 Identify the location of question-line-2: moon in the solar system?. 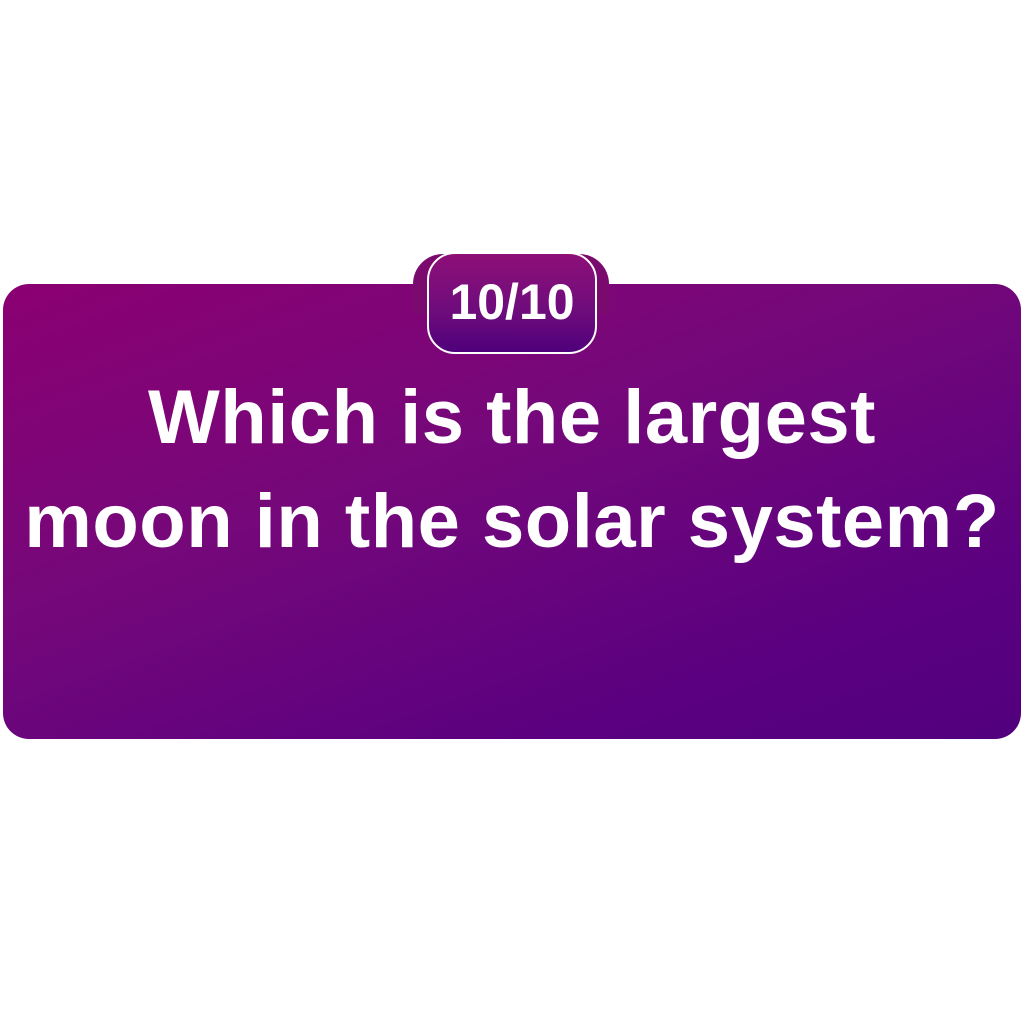
(512, 521).